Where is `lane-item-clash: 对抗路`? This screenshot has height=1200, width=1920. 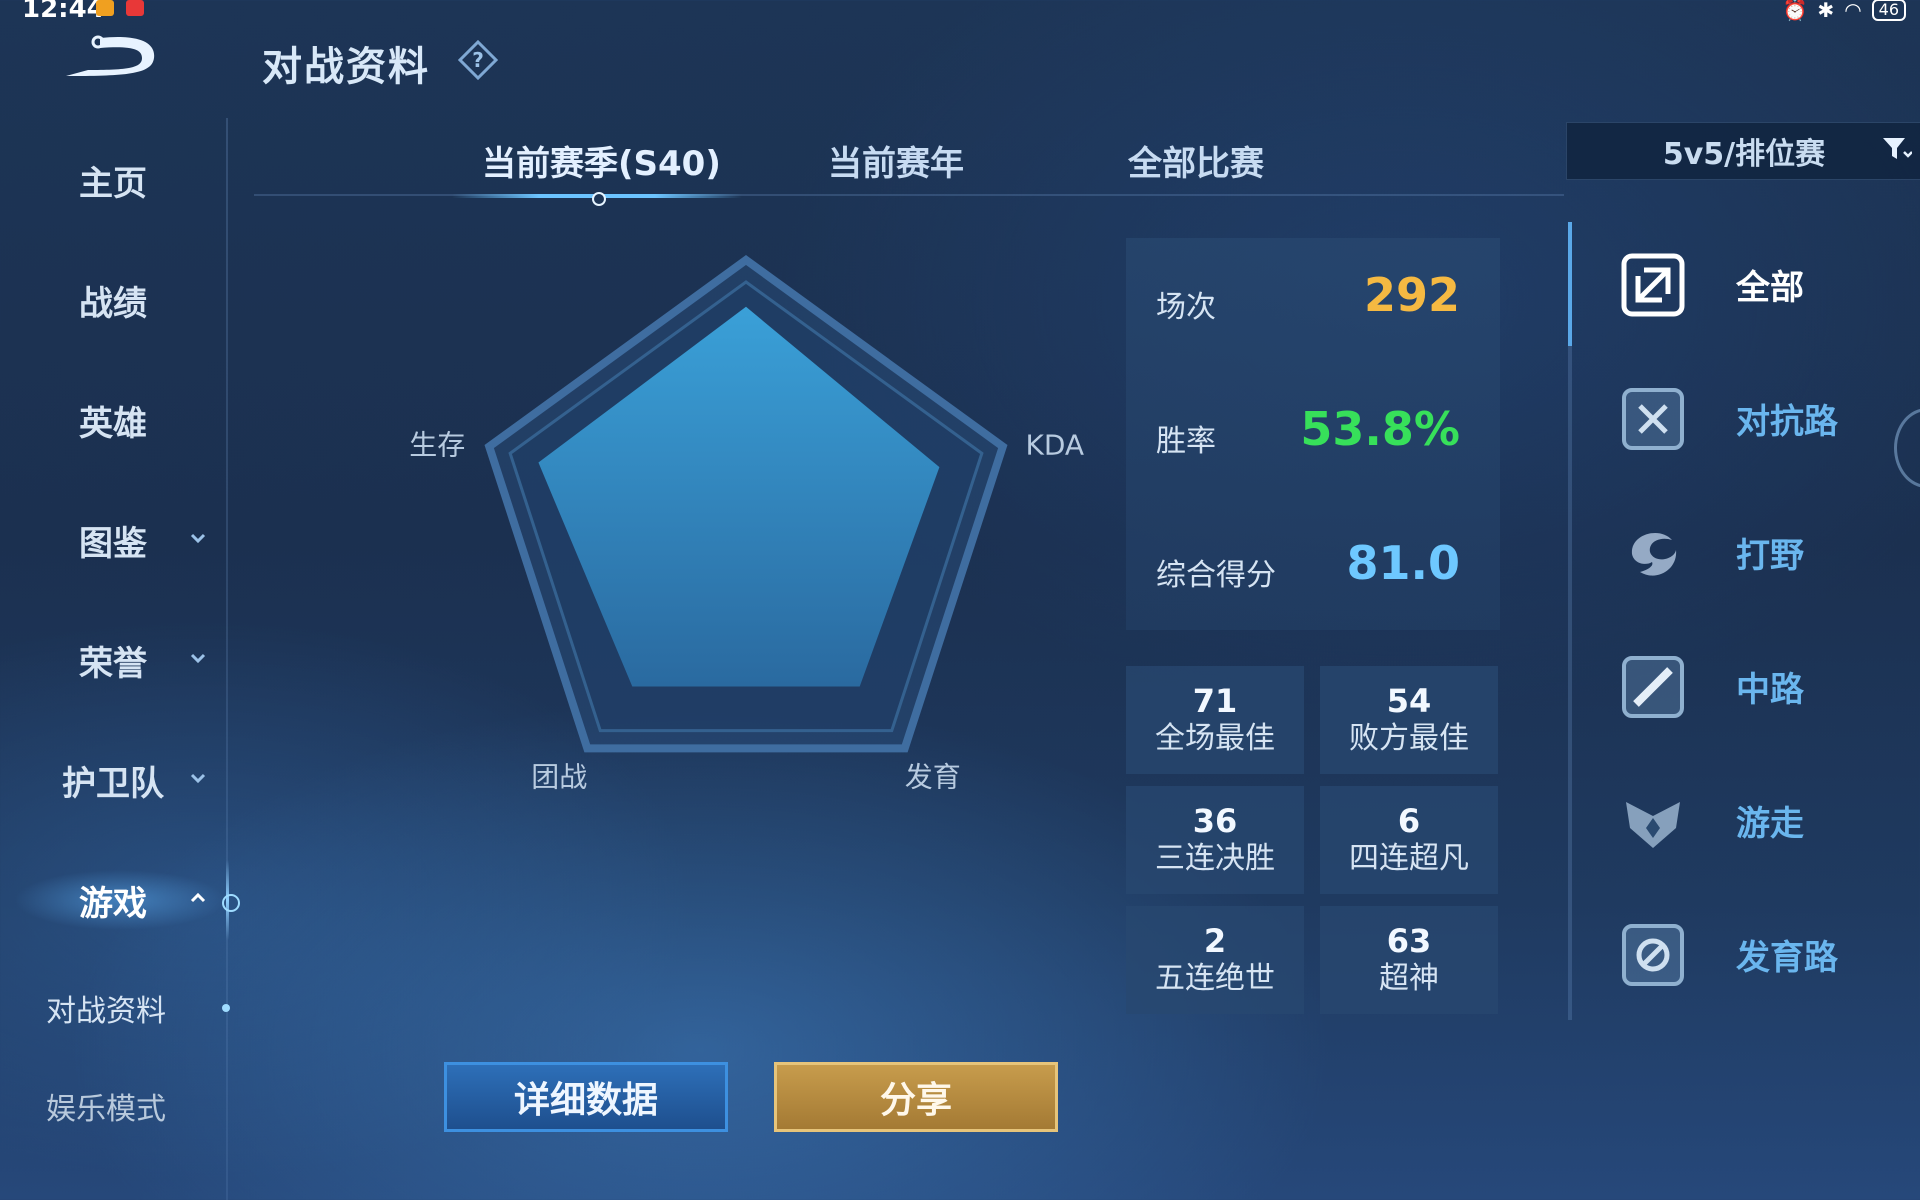
lane-item-clash: 对抗路 is located at coordinates (1770, 417).